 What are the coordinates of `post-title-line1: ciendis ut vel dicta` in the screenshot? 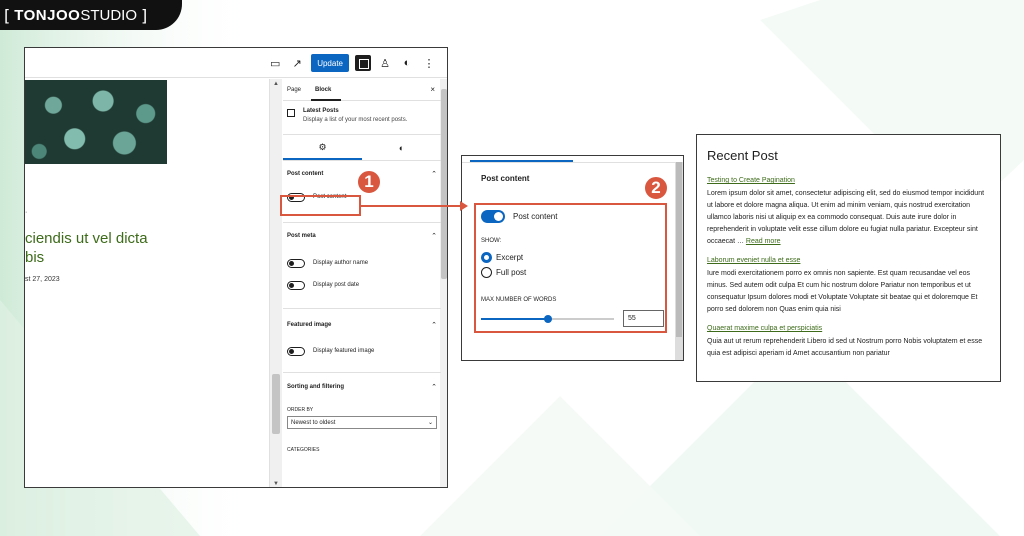 It's located at (86, 238).